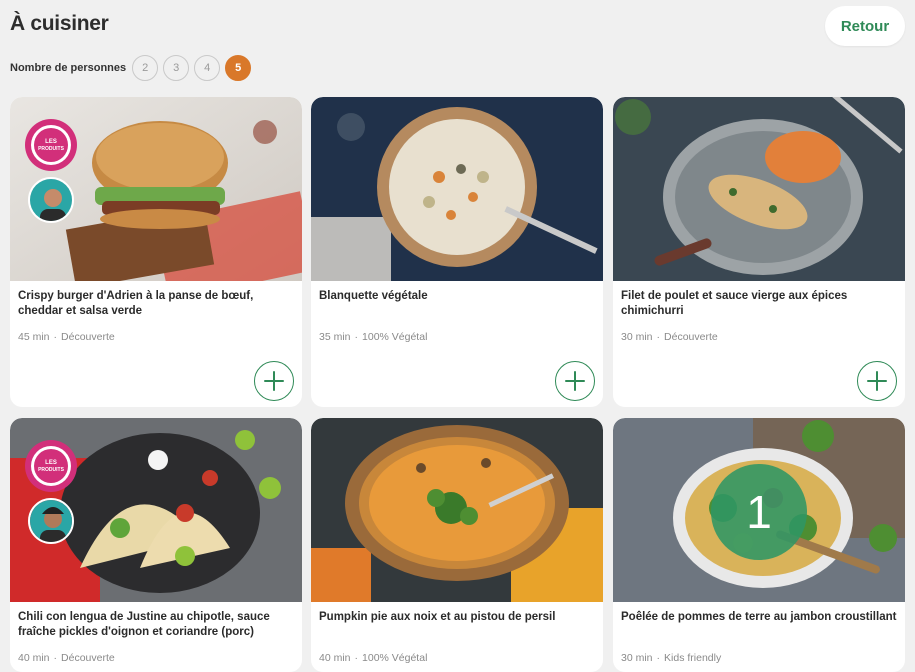  Describe the element at coordinates (693, 658) in the screenshot. I see `recipe-category: Kids friendly` at that location.